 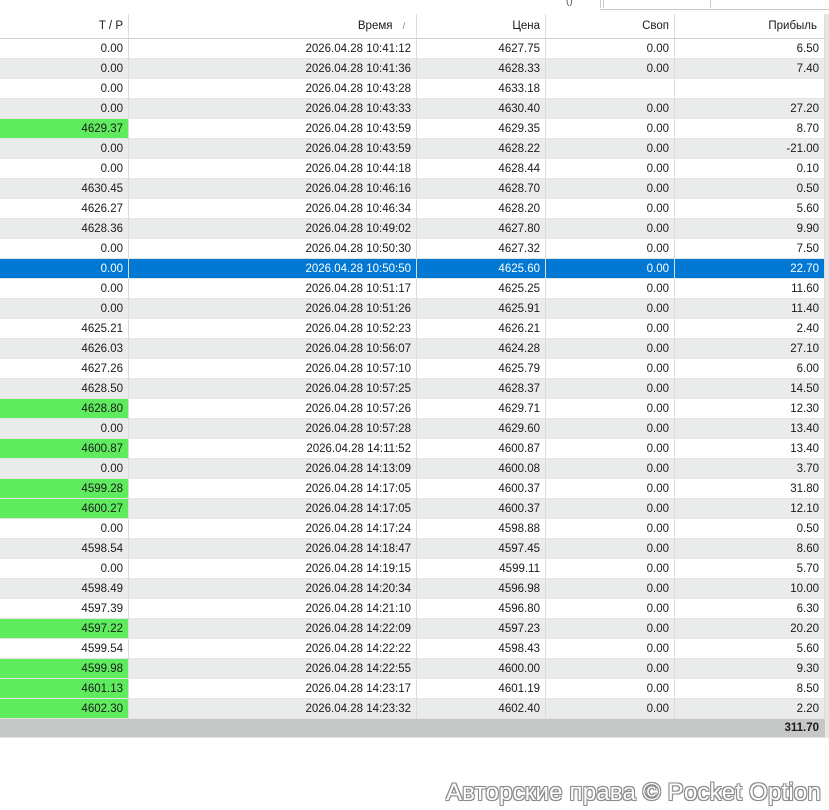 I want to click on cell-time: 2026.04.28 10:46:16, so click(x=272, y=188).